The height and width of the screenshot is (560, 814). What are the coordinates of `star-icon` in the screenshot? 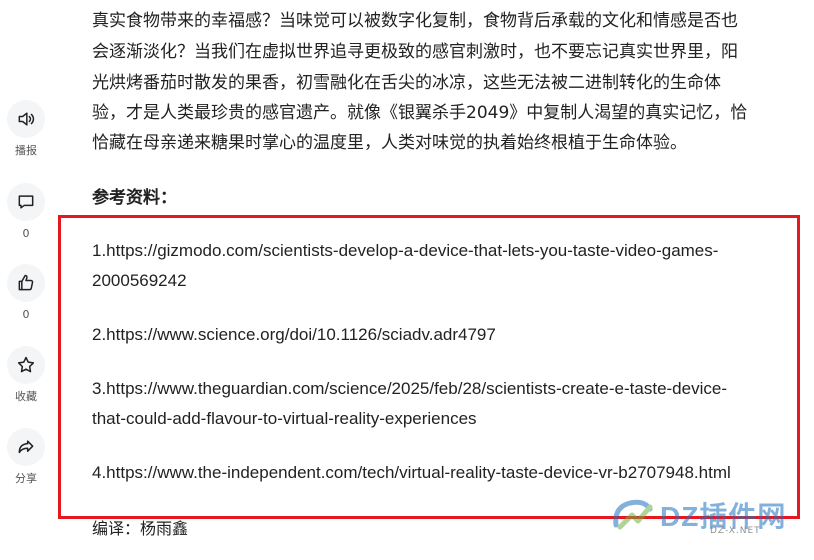 It's located at (26, 365).